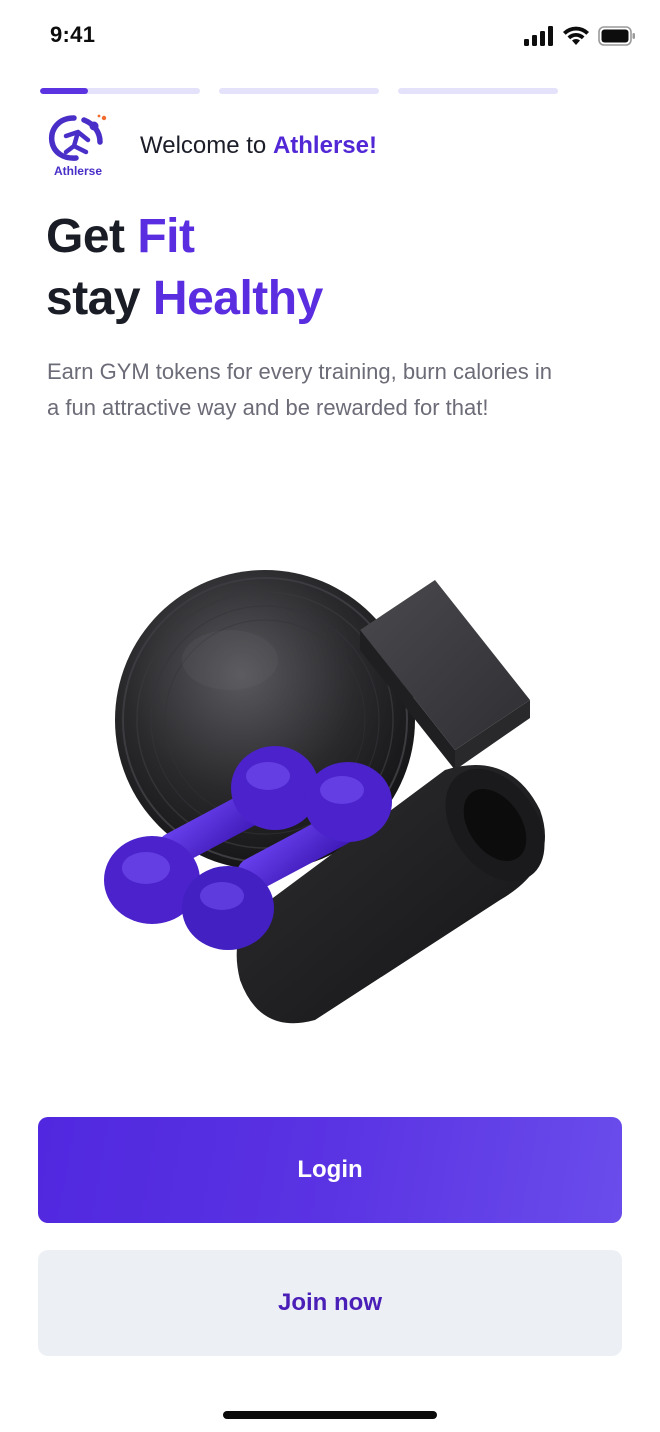  I want to click on page-title: Get Fit stay Healthy, so click(184, 268).